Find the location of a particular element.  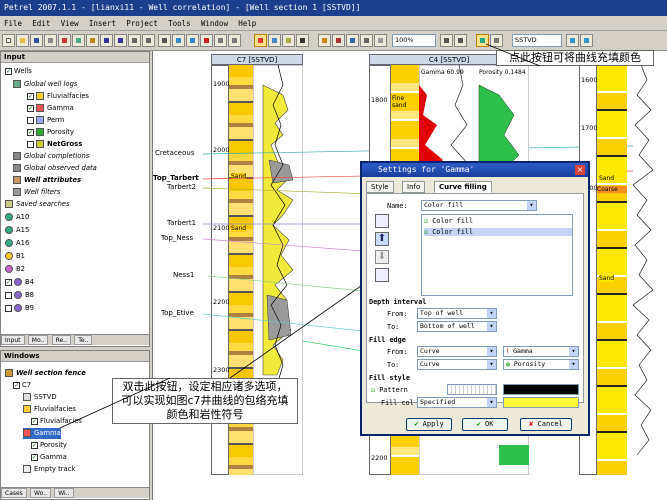

scale-icon is located at coordinates (234, 40).